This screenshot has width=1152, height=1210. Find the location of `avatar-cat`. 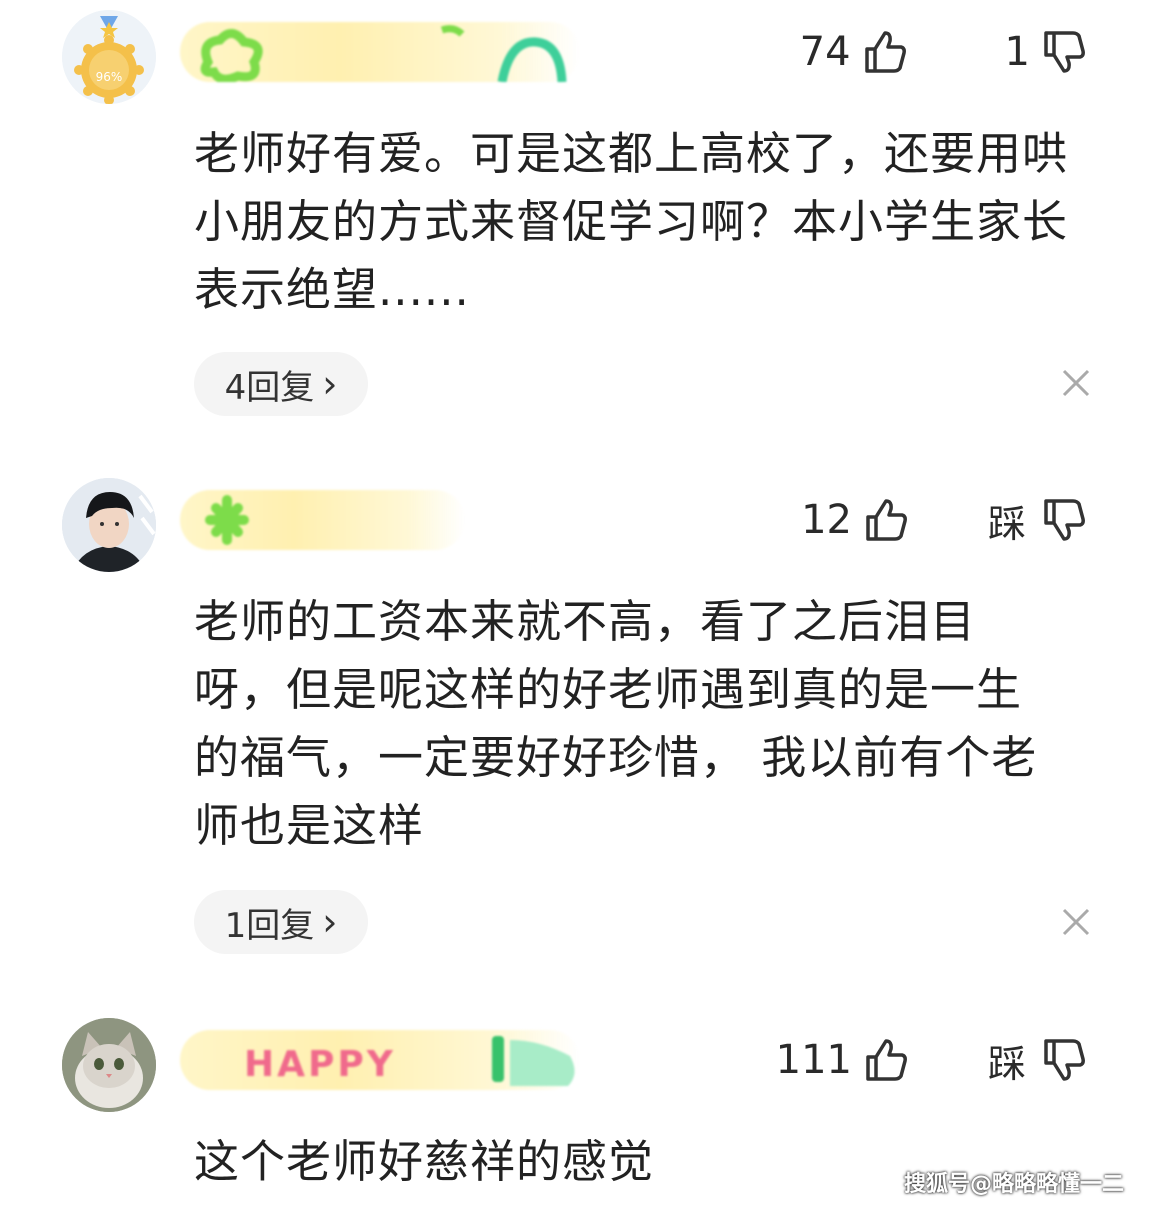

avatar-cat is located at coordinates (109, 1065).